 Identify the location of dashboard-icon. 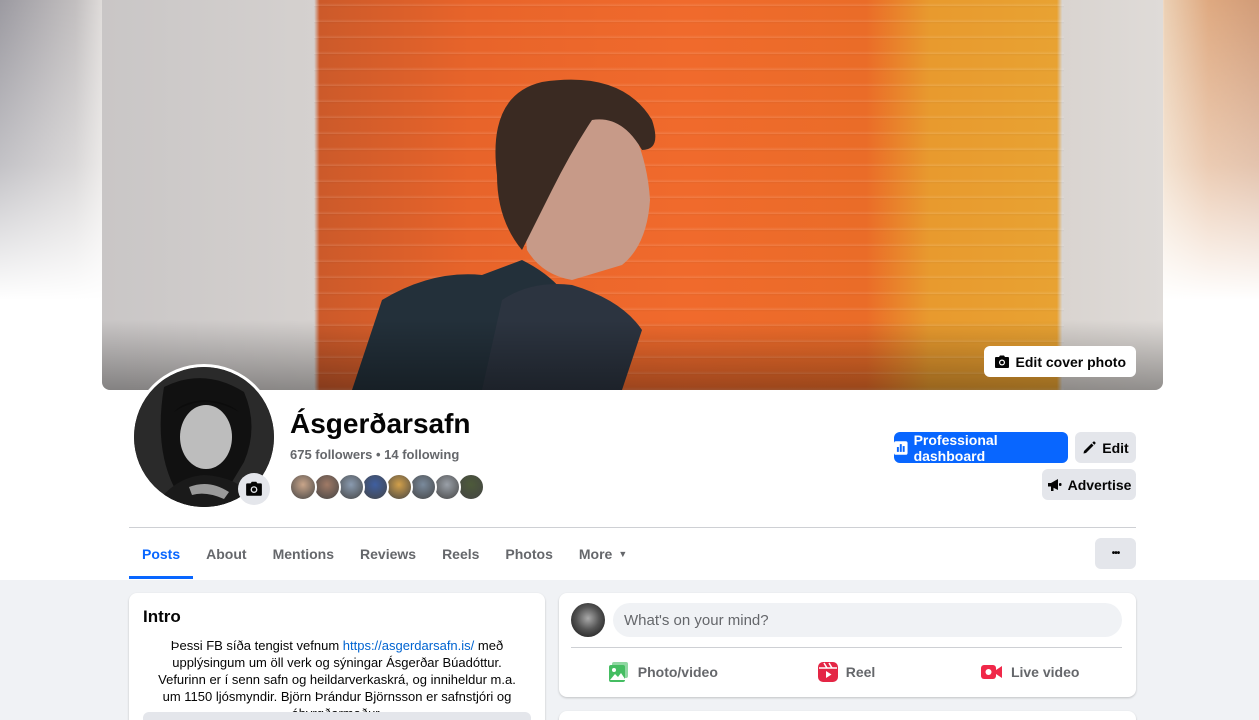
(901, 447).